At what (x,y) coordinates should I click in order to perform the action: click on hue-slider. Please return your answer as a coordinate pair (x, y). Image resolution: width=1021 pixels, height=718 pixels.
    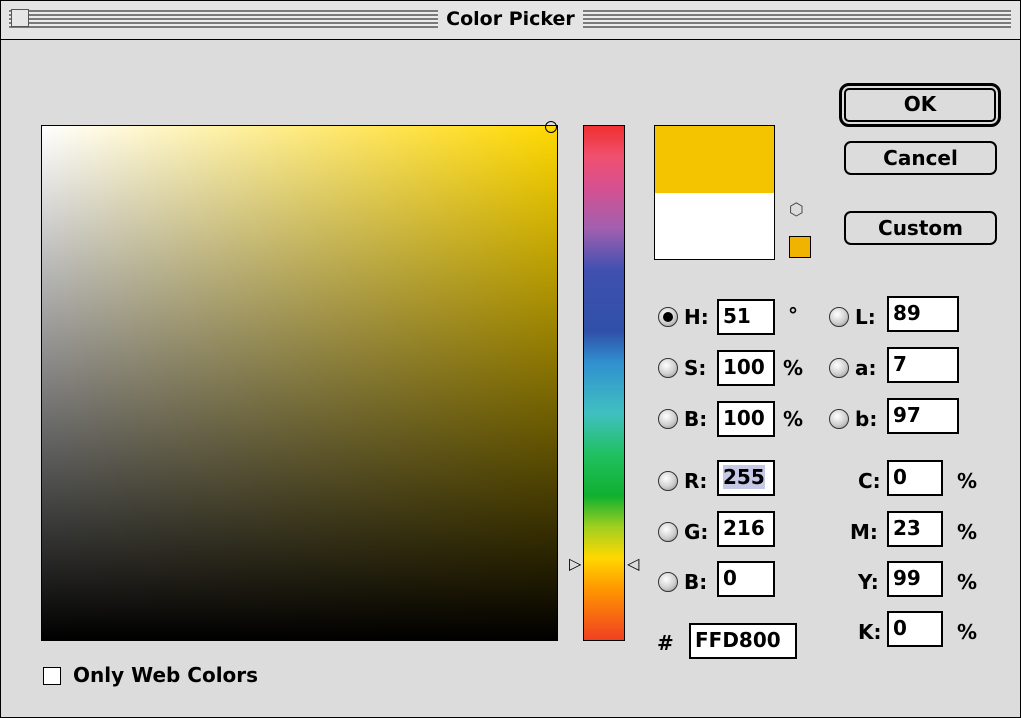
    Looking at the image, I should click on (604, 383).